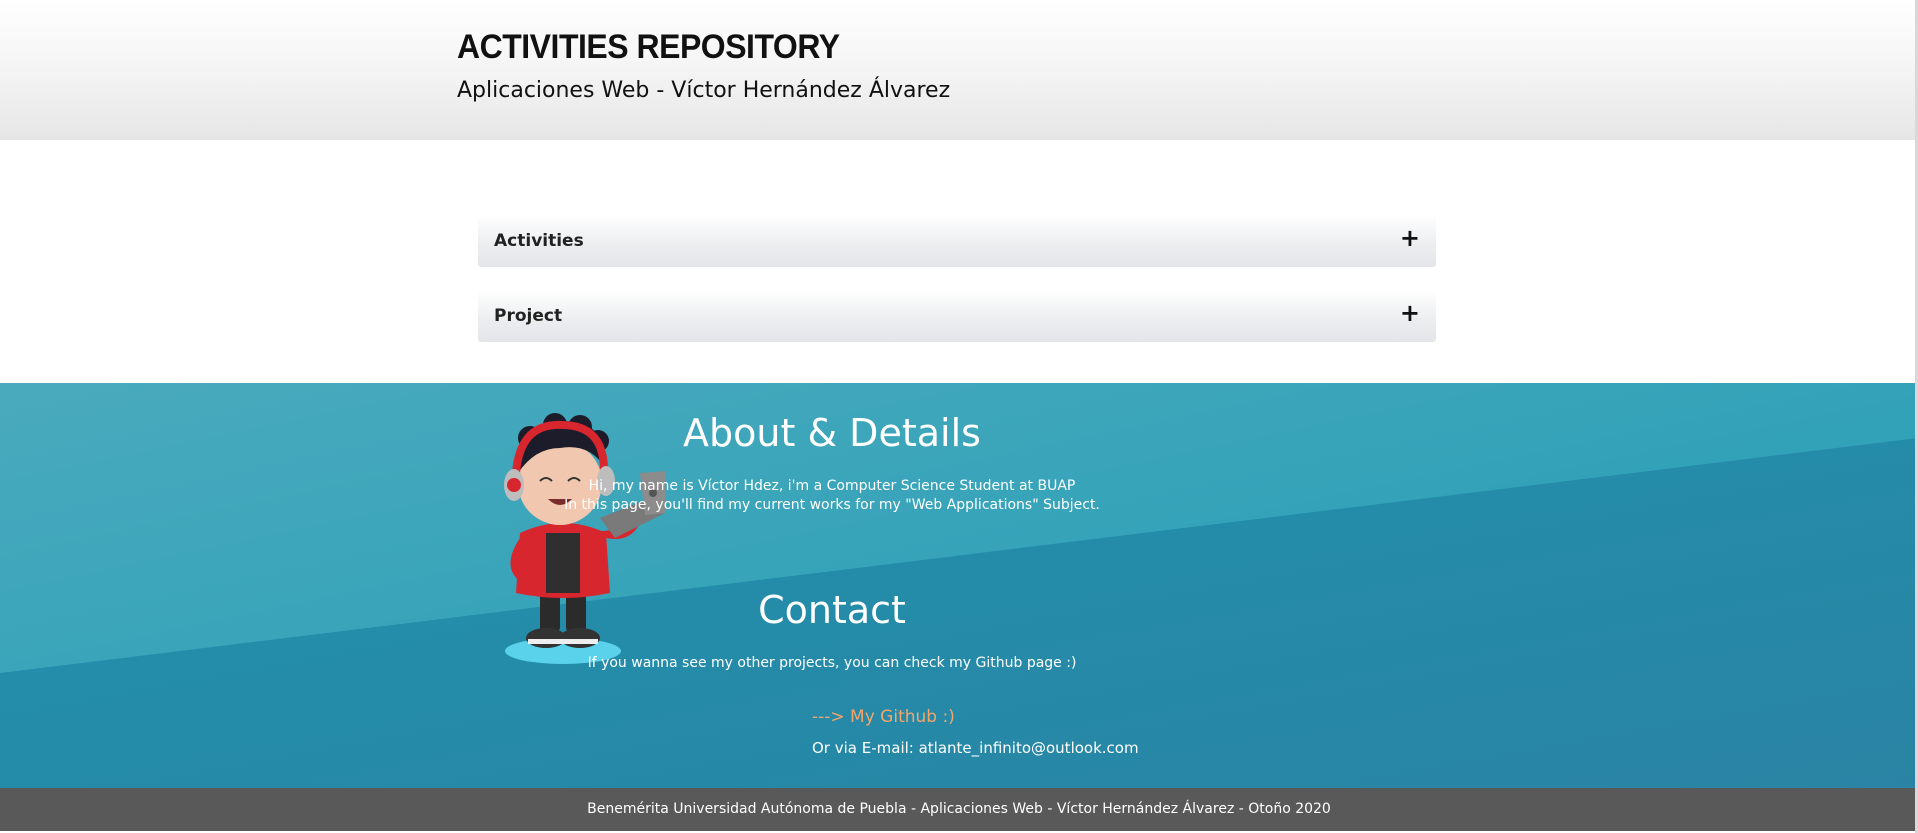 The width and height of the screenshot is (1918, 833). Describe the element at coordinates (883, 717) in the screenshot. I see `github-link: ---> My Github :)` at that location.